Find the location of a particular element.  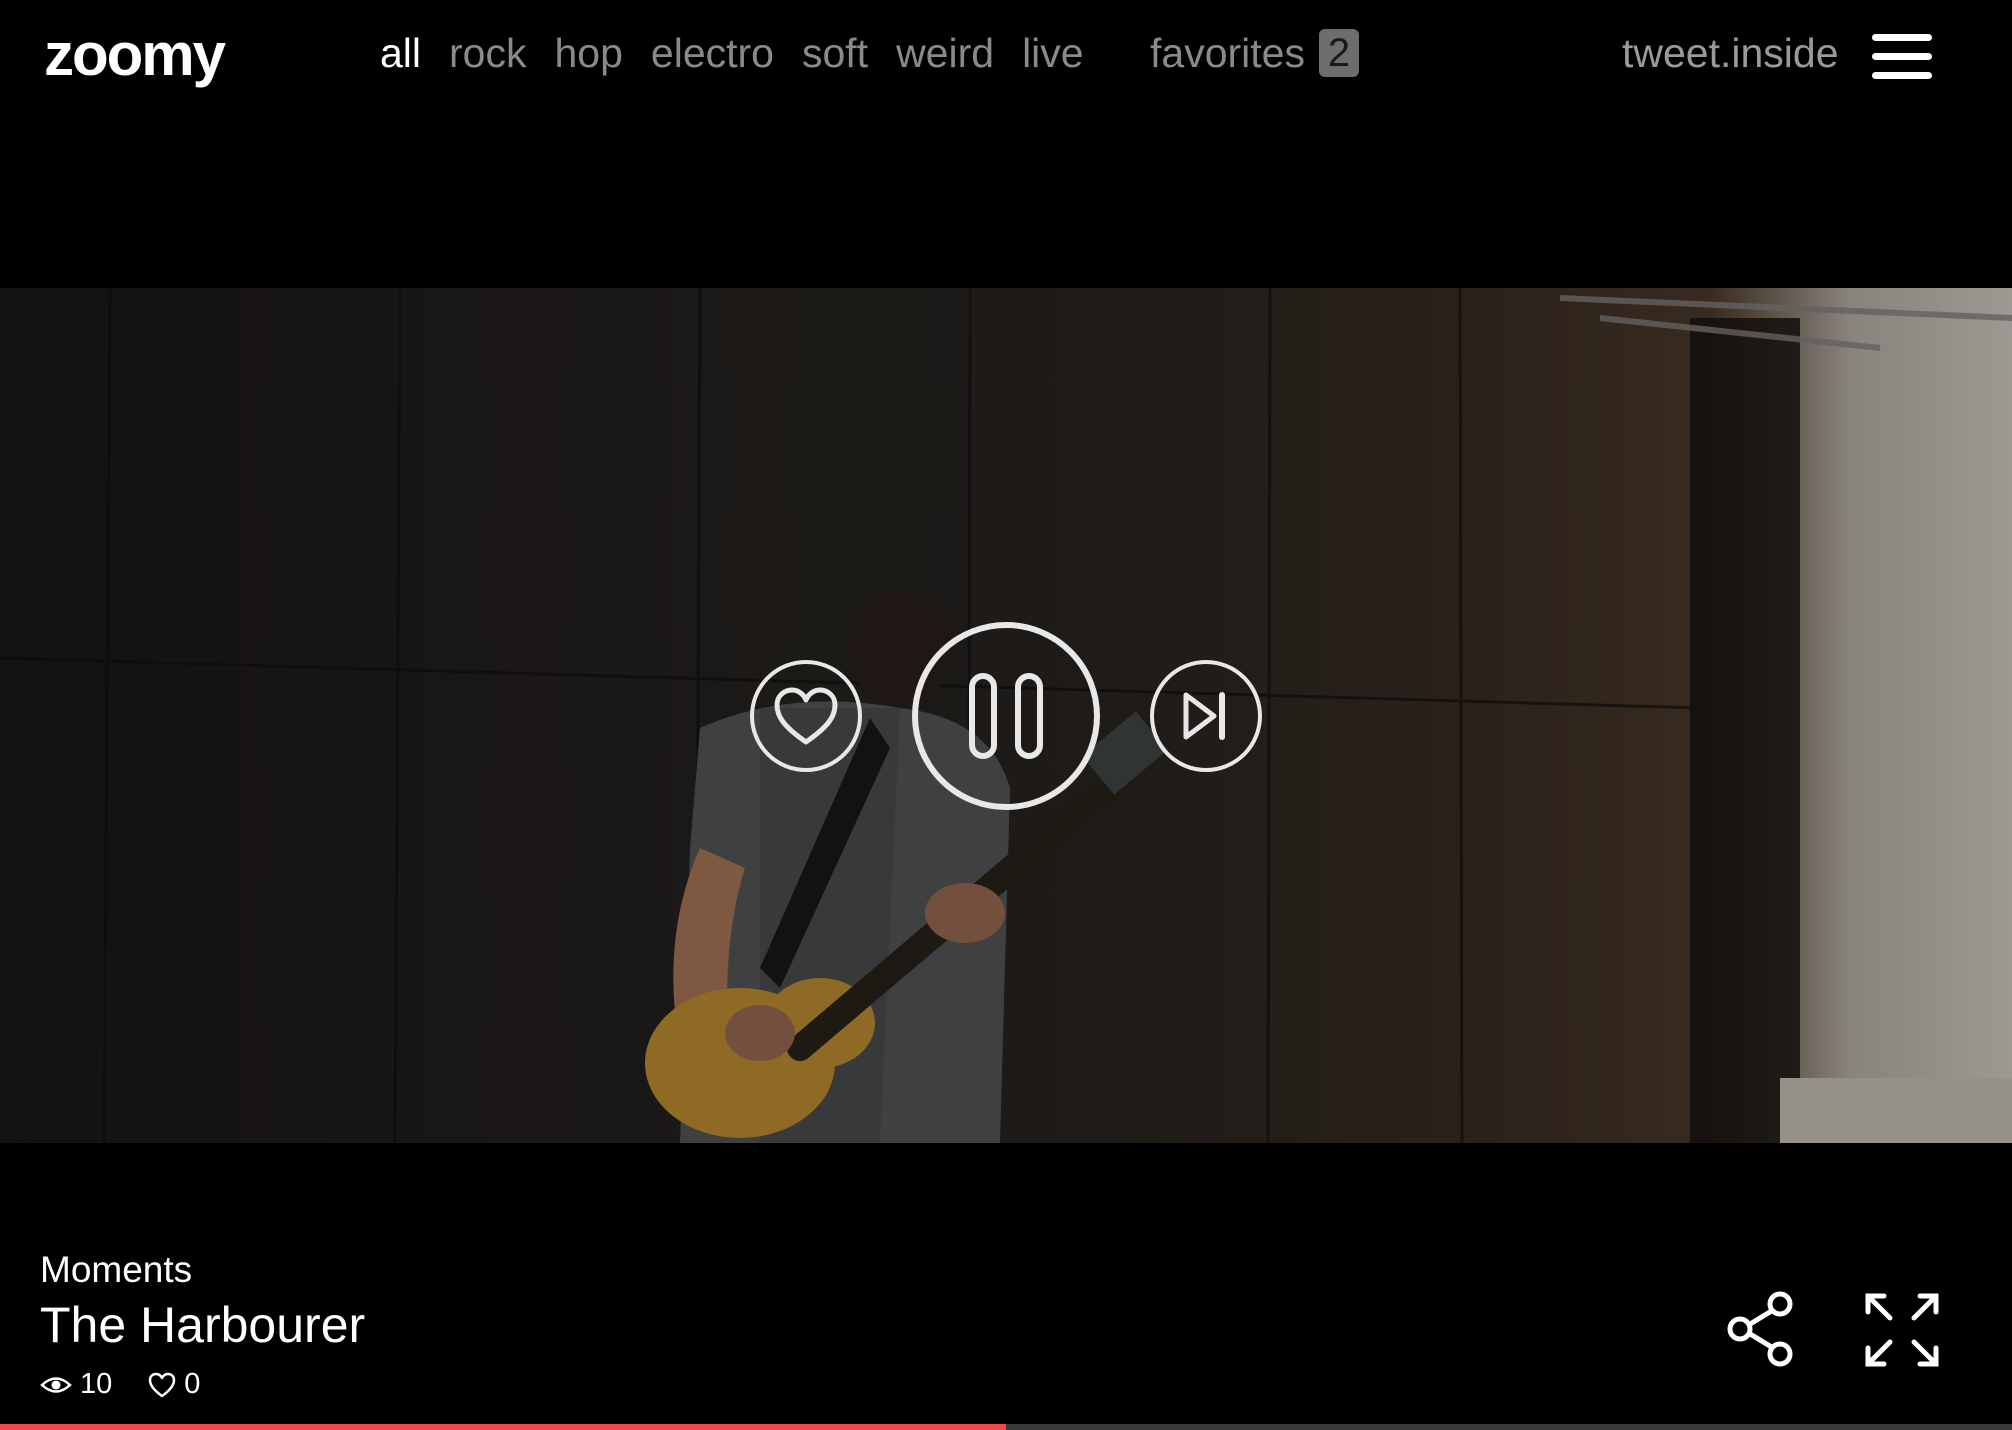

views-count: 10 is located at coordinates (96, 1384).